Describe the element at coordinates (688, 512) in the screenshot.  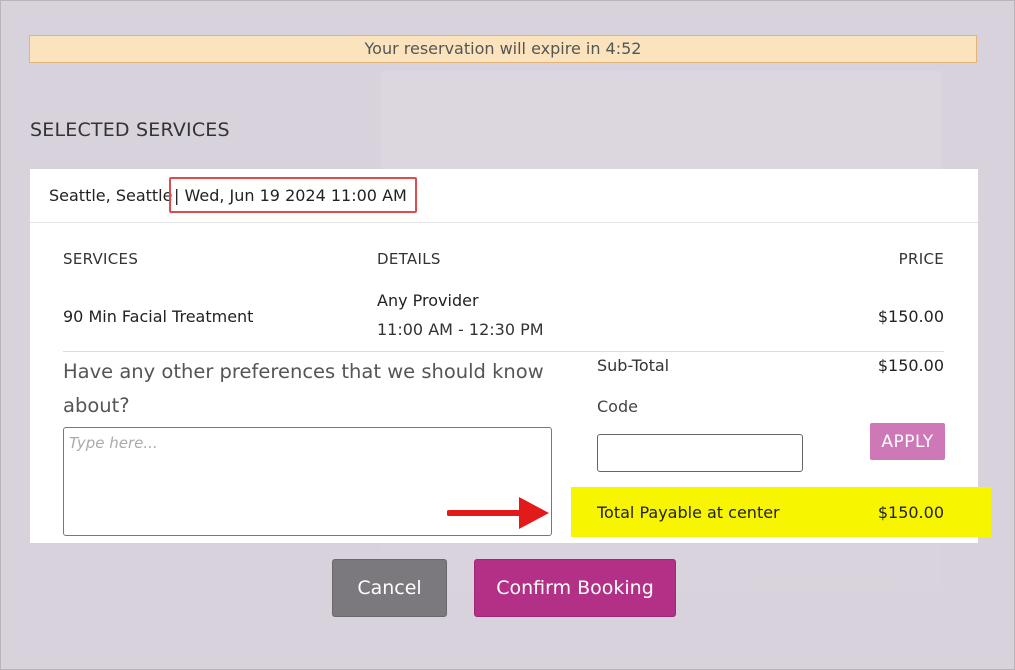
I see `total-payable-label: Total Payable at center` at that location.